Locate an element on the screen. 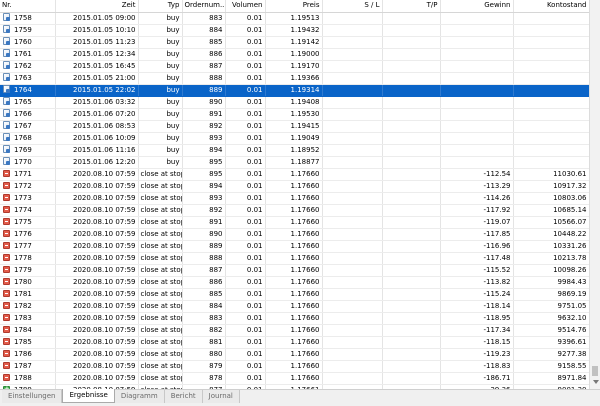  table-row: 1761 2015.01.05 12:34 buy 886 0.01 1.19000 is located at coordinates (294, 54).